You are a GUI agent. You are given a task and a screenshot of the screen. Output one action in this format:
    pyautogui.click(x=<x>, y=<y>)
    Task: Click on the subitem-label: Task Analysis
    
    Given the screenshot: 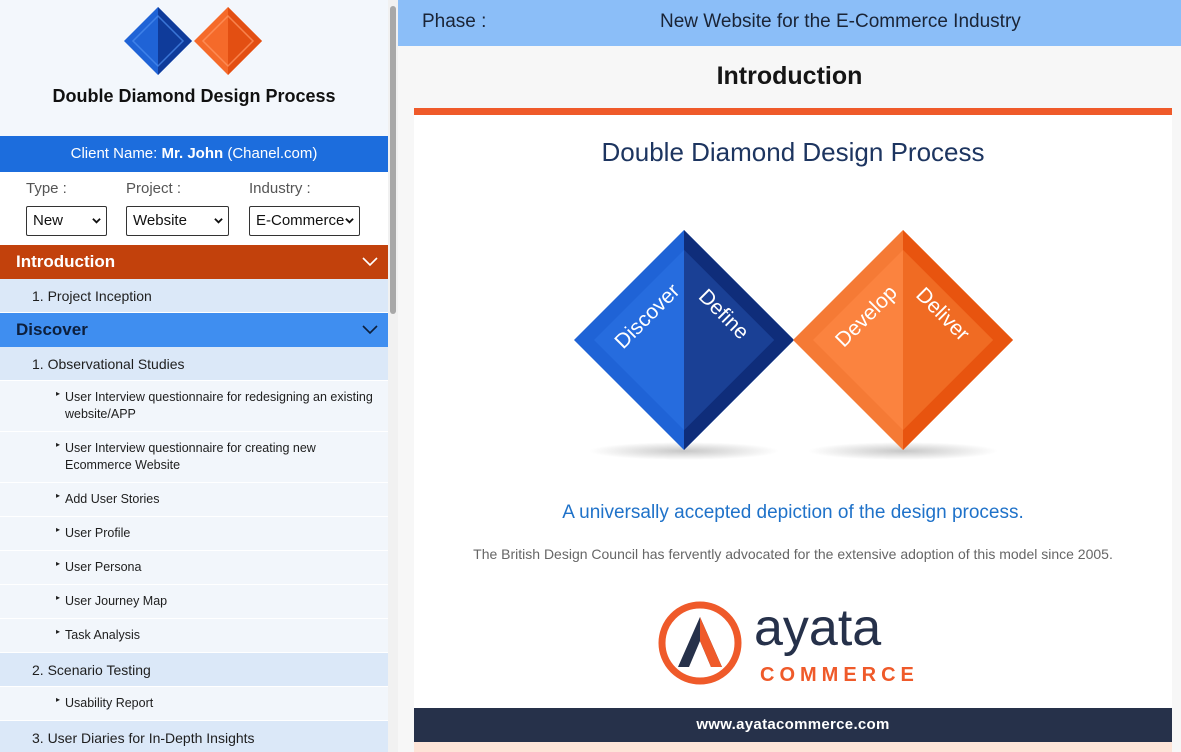 What is the action you would take?
    pyautogui.click(x=103, y=635)
    